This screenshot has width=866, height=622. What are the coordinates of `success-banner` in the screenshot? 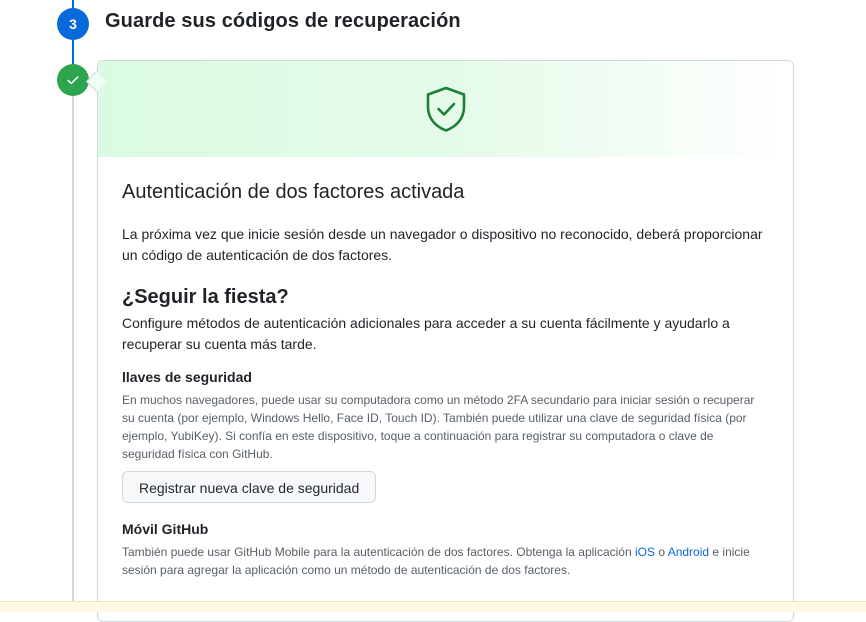 It's located at (445, 109).